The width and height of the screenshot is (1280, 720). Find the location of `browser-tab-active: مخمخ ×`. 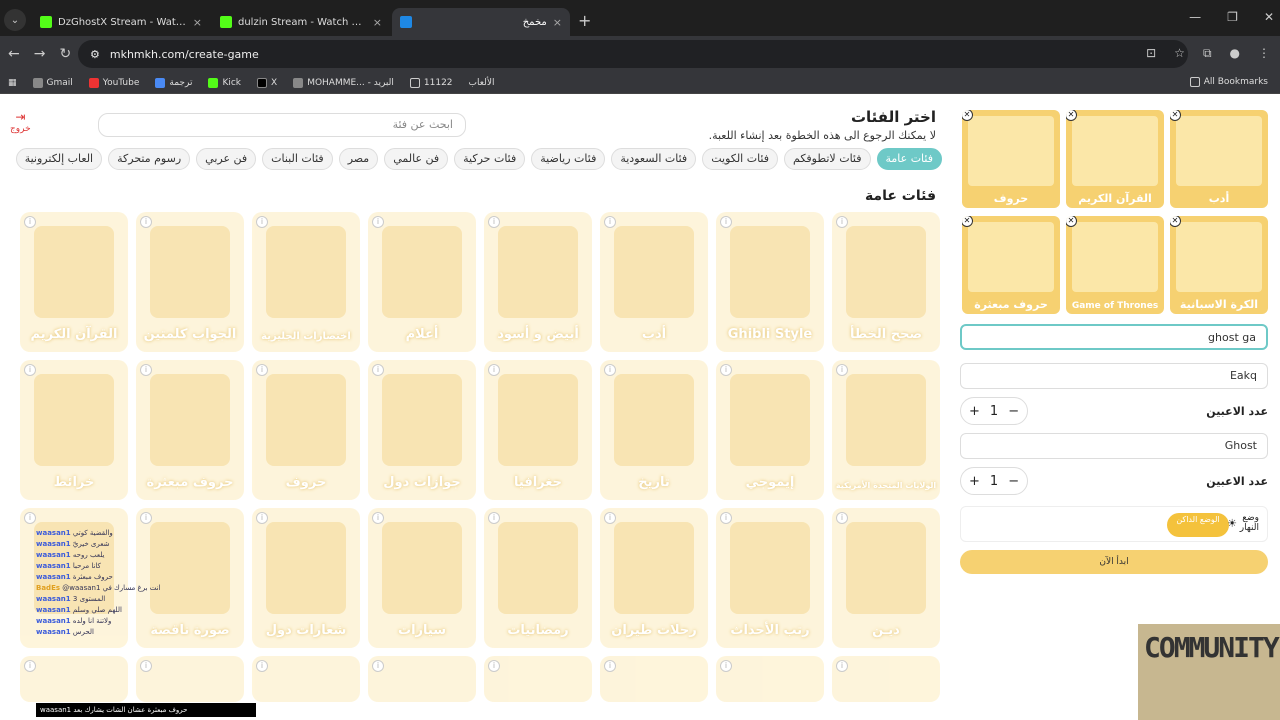

browser-tab-active: مخمخ × is located at coordinates (481, 22).